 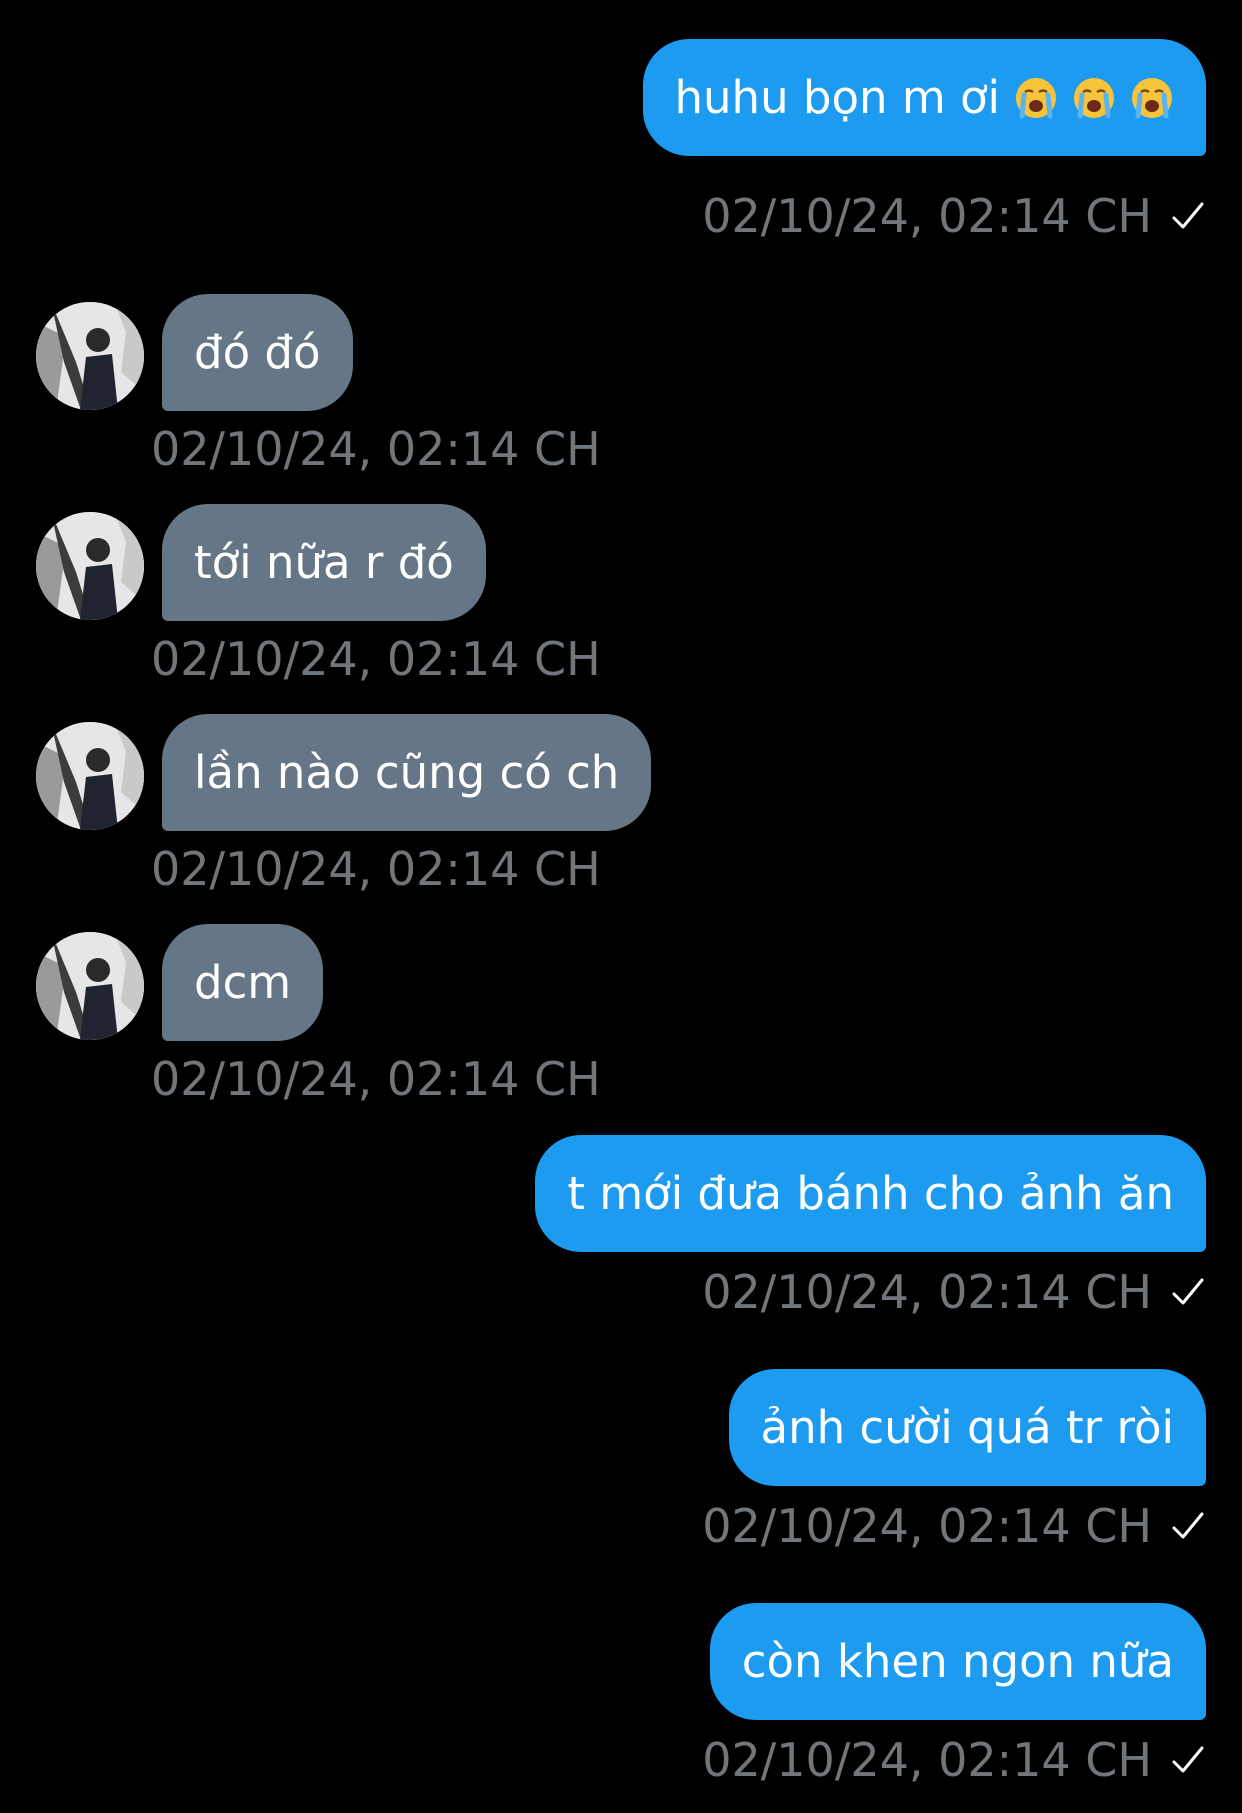 I want to click on incoming-message-bubble: dcm, so click(x=243, y=982).